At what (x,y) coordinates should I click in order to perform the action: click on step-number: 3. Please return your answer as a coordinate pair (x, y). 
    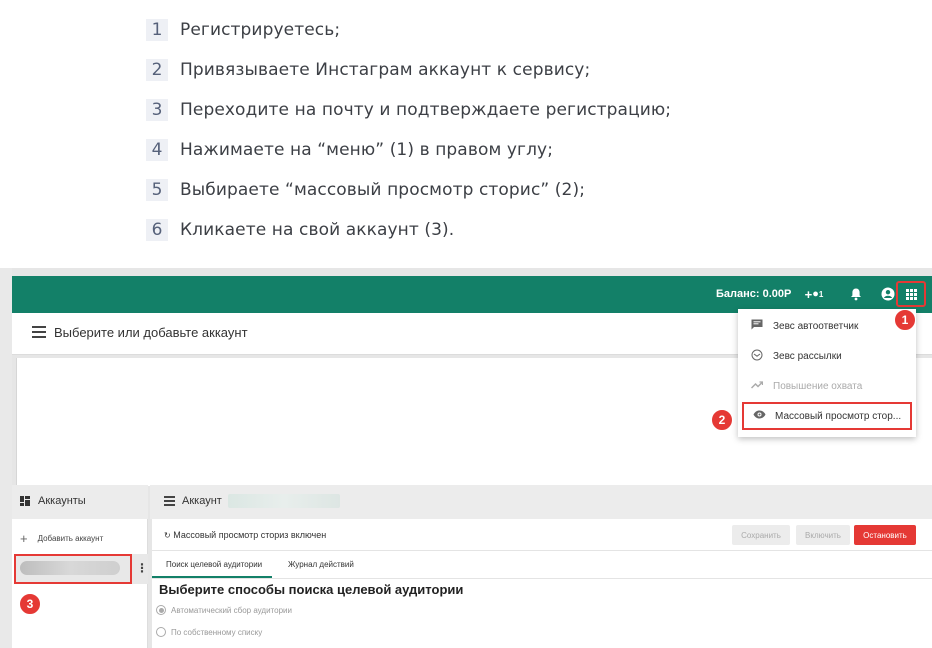
    Looking at the image, I should click on (157, 110).